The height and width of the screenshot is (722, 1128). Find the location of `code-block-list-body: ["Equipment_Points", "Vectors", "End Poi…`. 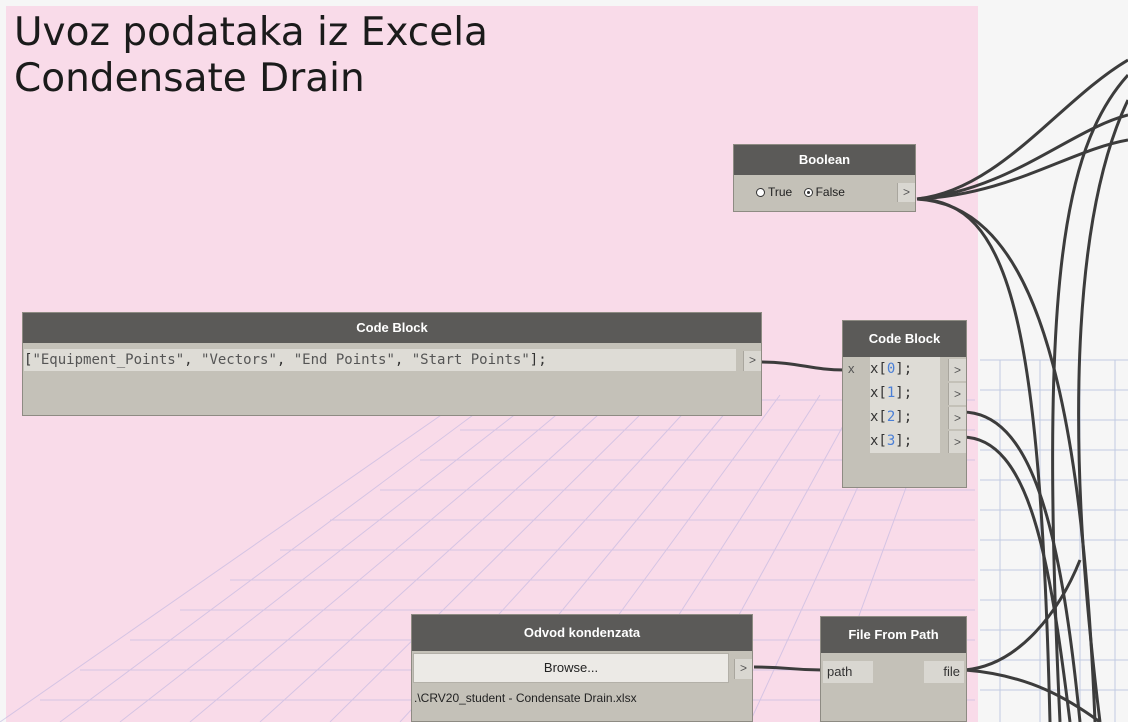

code-block-list-body: ["Equipment_Points", "Vectors", "End Poi… is located at coordinates (392, 379).